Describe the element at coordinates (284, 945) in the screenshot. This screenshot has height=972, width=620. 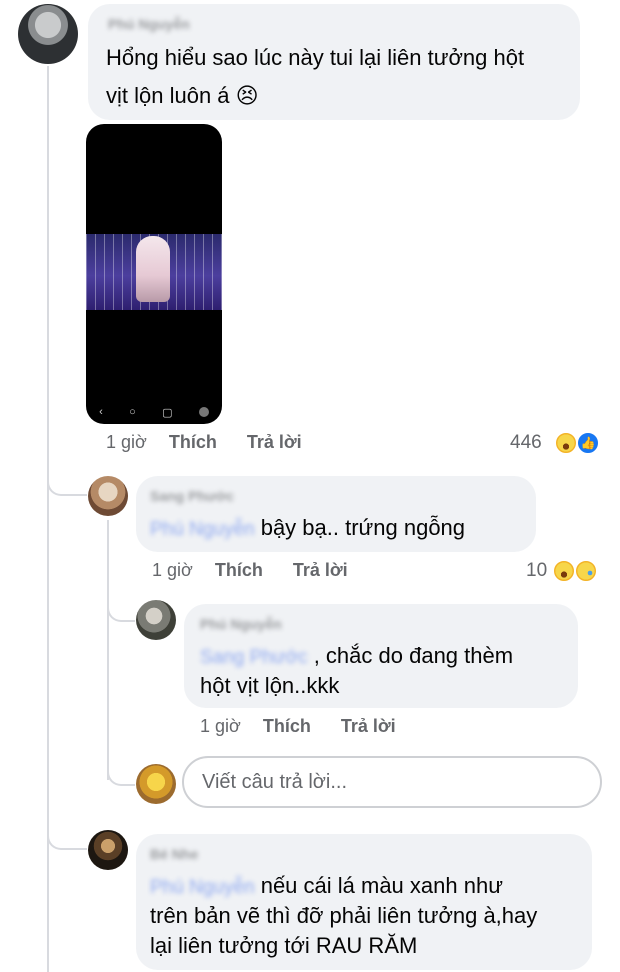
I see `comment-text-4-line-3: lại liên tưởng tới RAU RĂM` at that location.